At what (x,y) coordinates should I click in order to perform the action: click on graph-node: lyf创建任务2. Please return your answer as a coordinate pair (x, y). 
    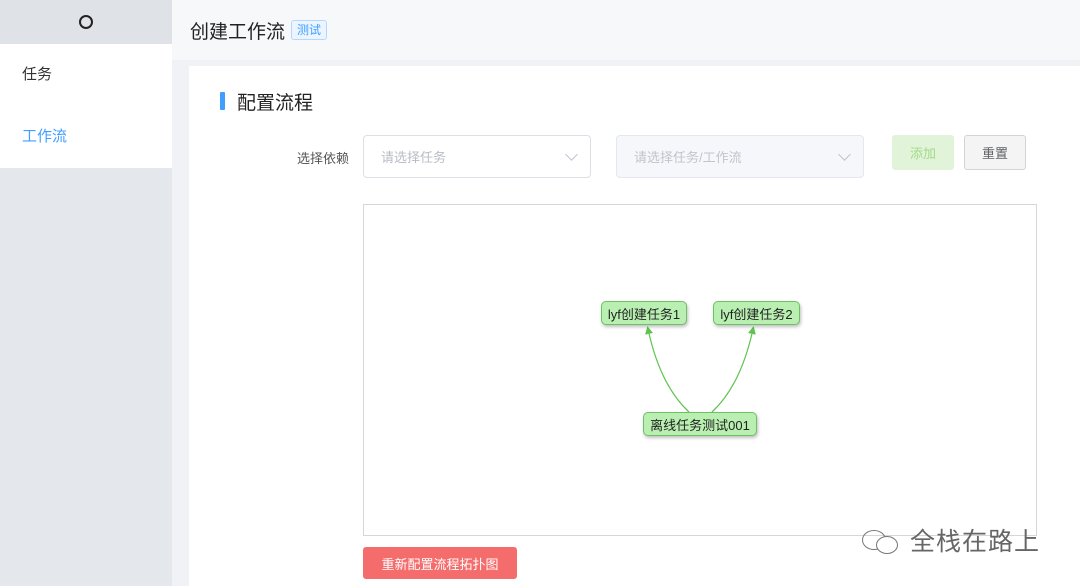
    Looking at the image, I should click on (756, 313).